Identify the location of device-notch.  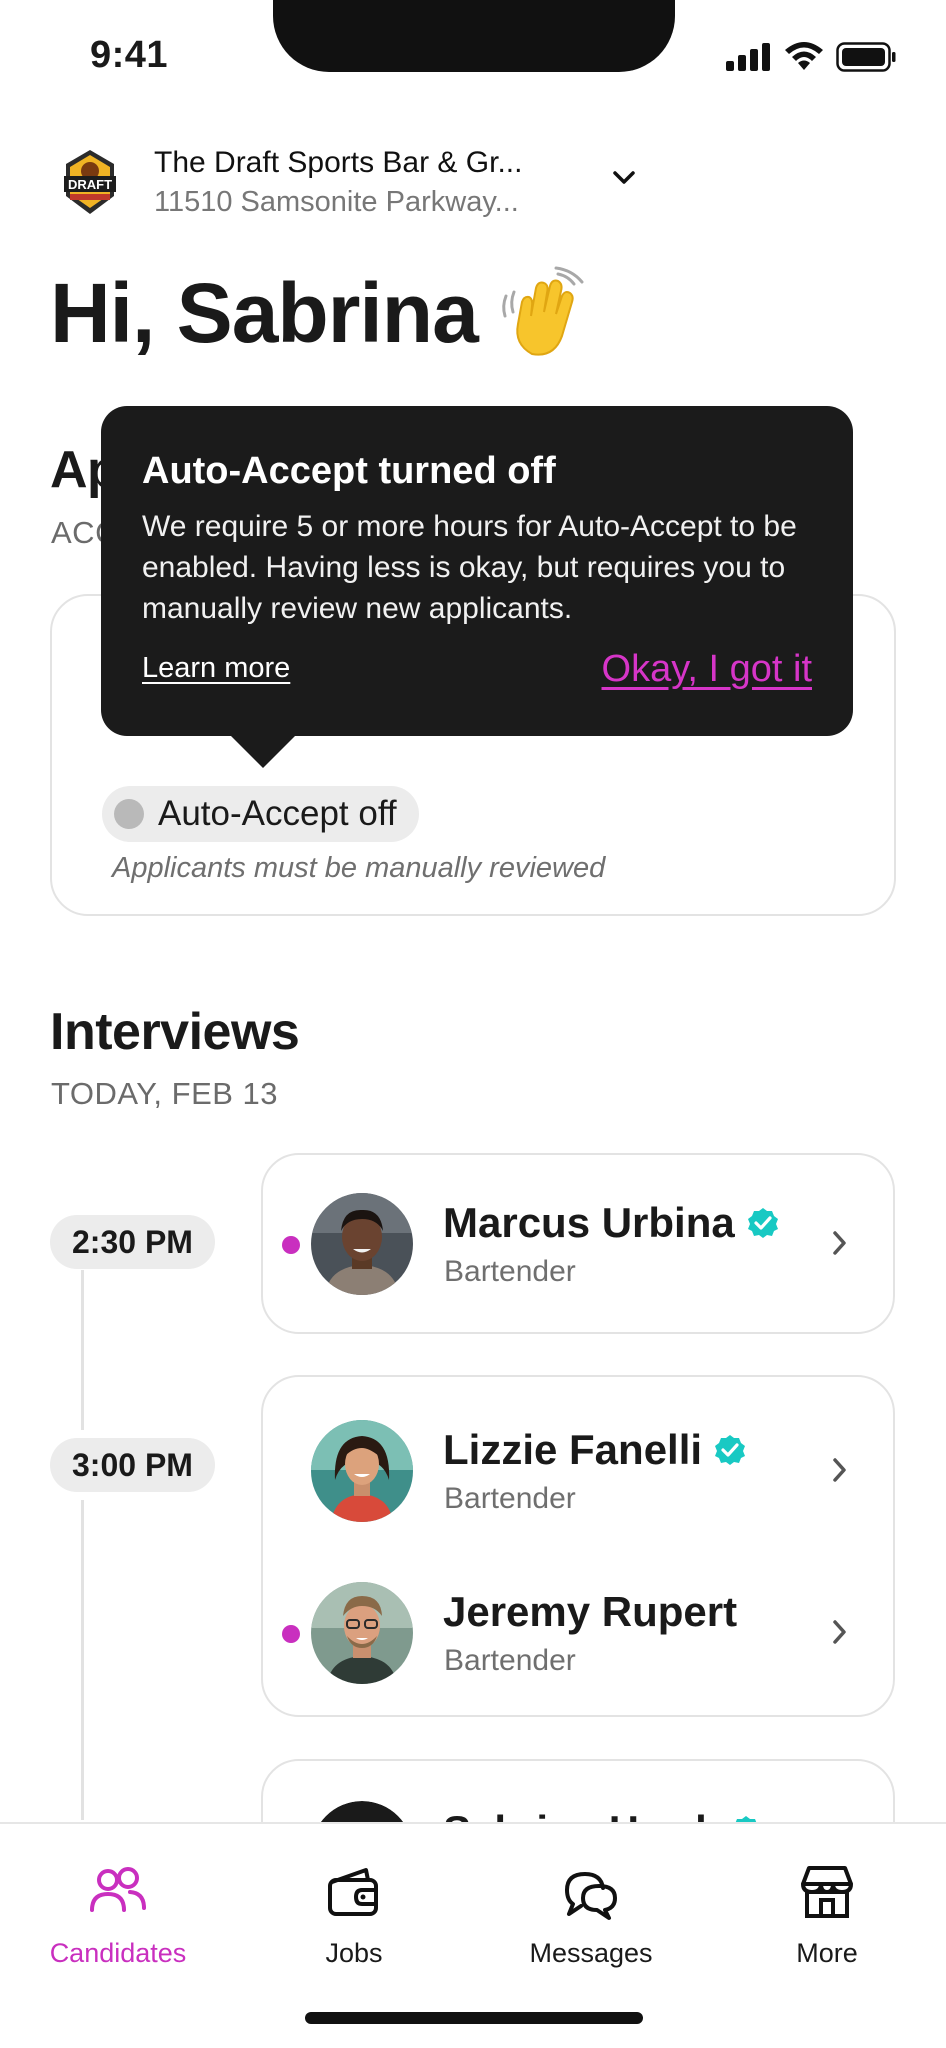
(474, 36).